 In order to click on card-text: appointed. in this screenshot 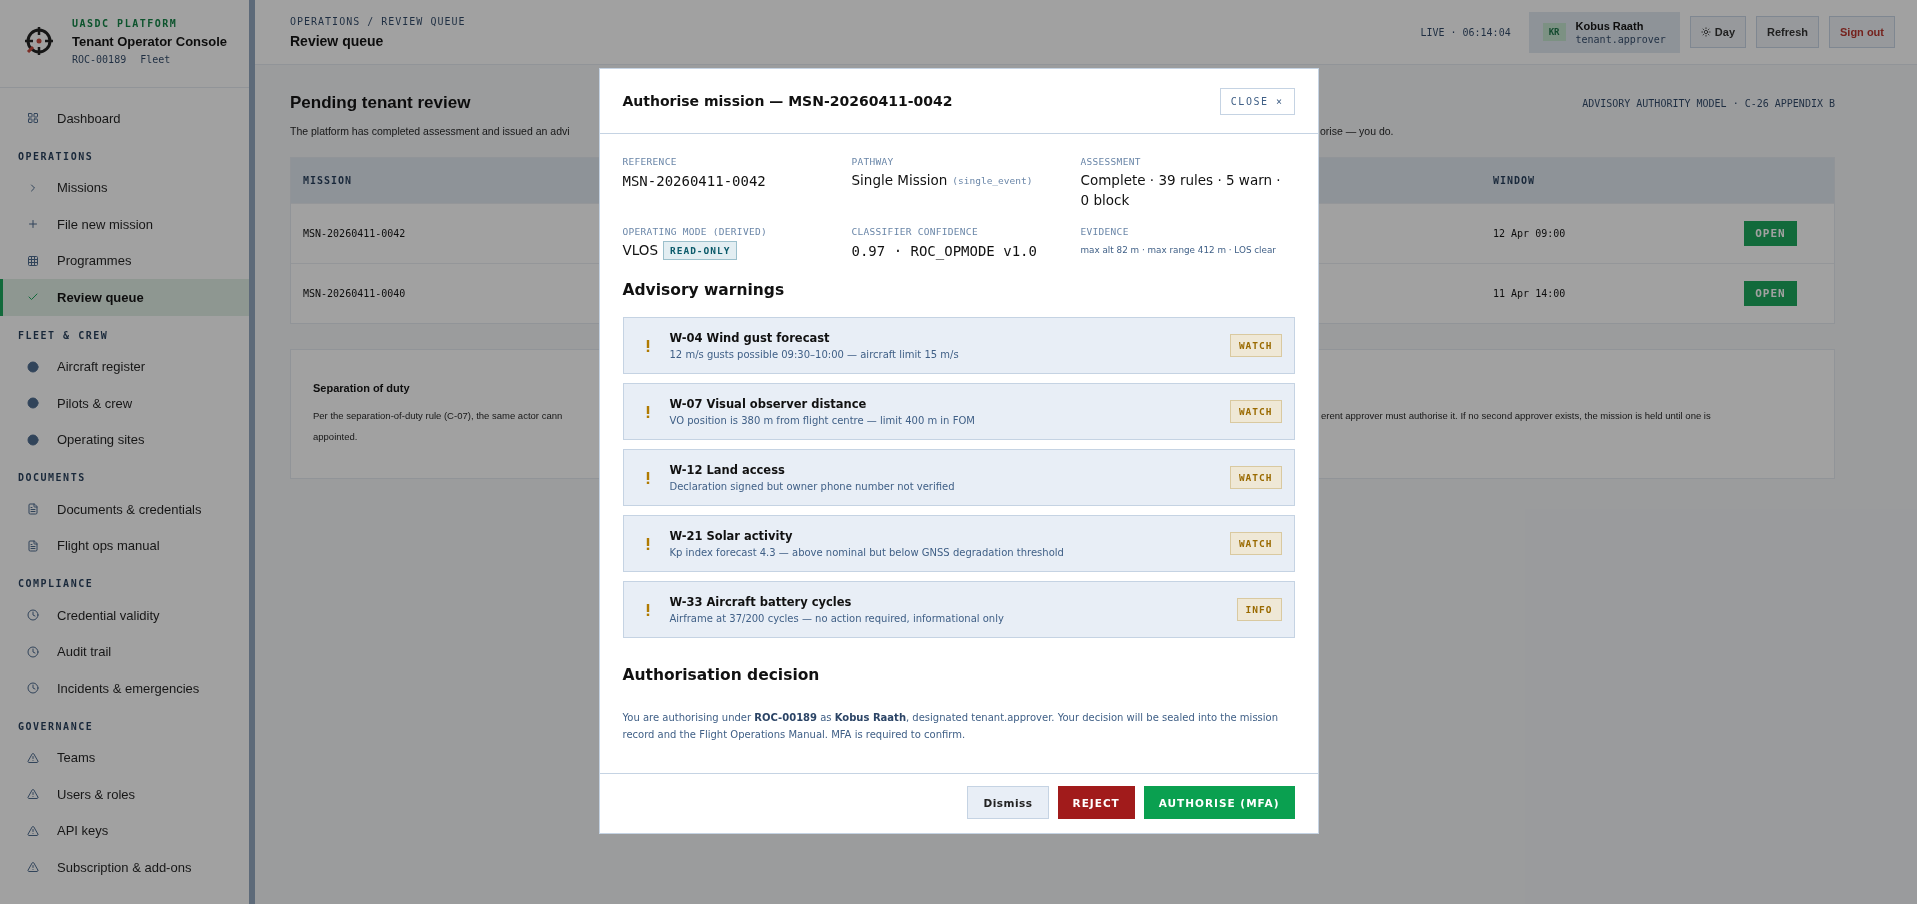, I will do `click(335, 436)`.